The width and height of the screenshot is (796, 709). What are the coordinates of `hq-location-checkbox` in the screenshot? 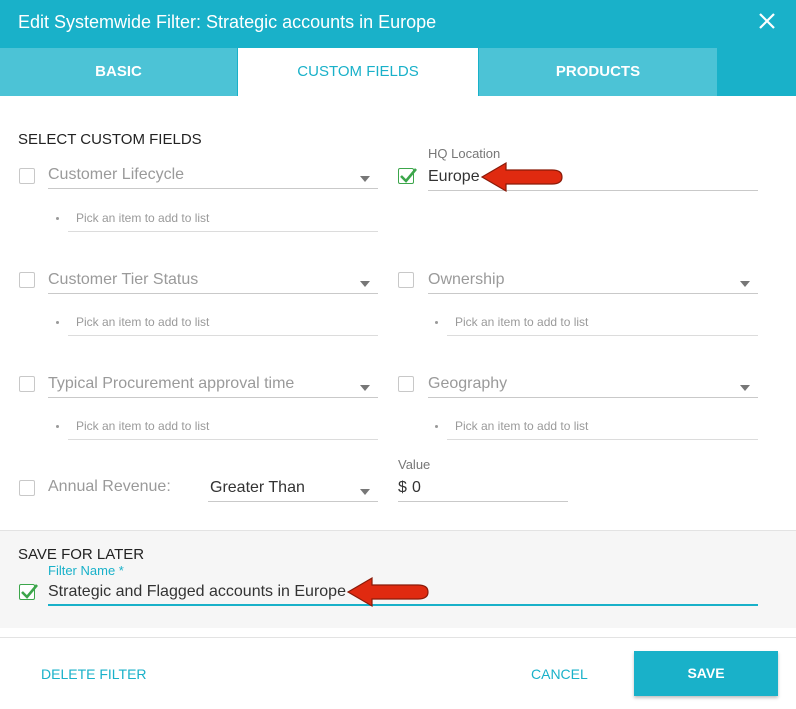 It's located at (407, 176).